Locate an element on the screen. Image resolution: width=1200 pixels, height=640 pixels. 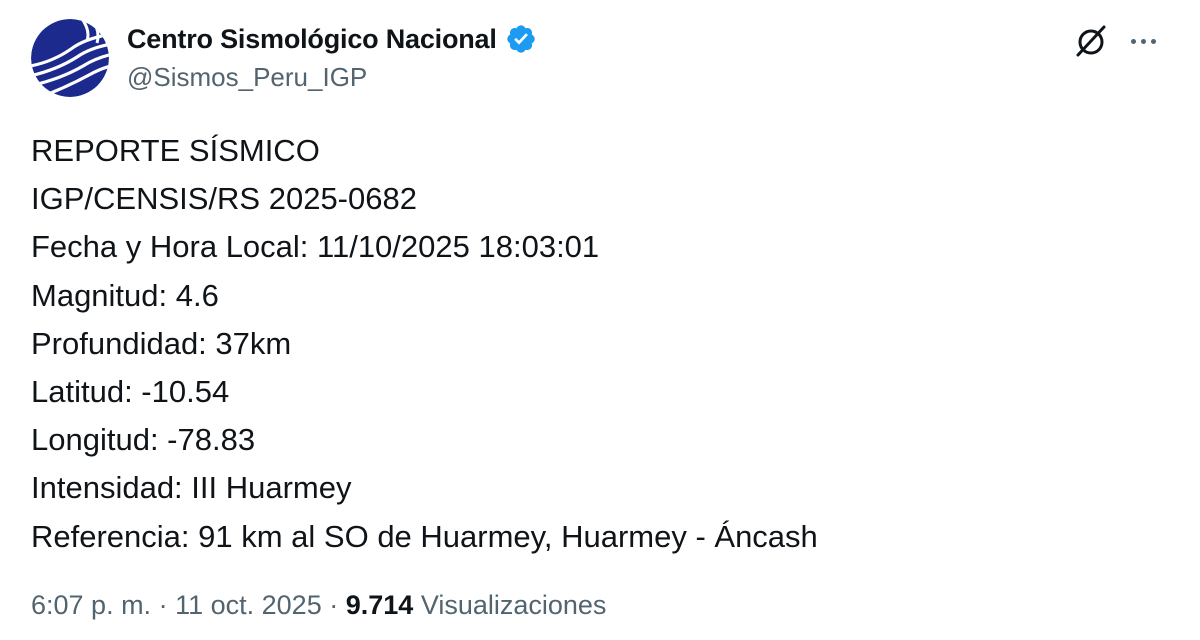
tweet-line-datetime: Fecha y Hora Local: 11/10/2025 18:03:01 is located at coordinates (315, 247).